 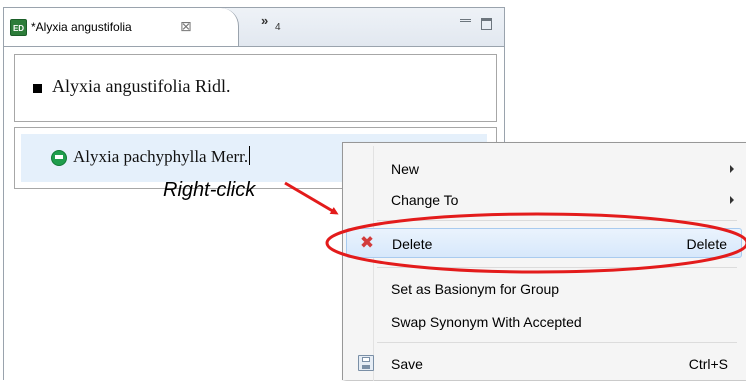 What do you see at coordinates (407, 364) in the screenshot?
I see `menu-item-label: Save` at bounding box center [407, 364].